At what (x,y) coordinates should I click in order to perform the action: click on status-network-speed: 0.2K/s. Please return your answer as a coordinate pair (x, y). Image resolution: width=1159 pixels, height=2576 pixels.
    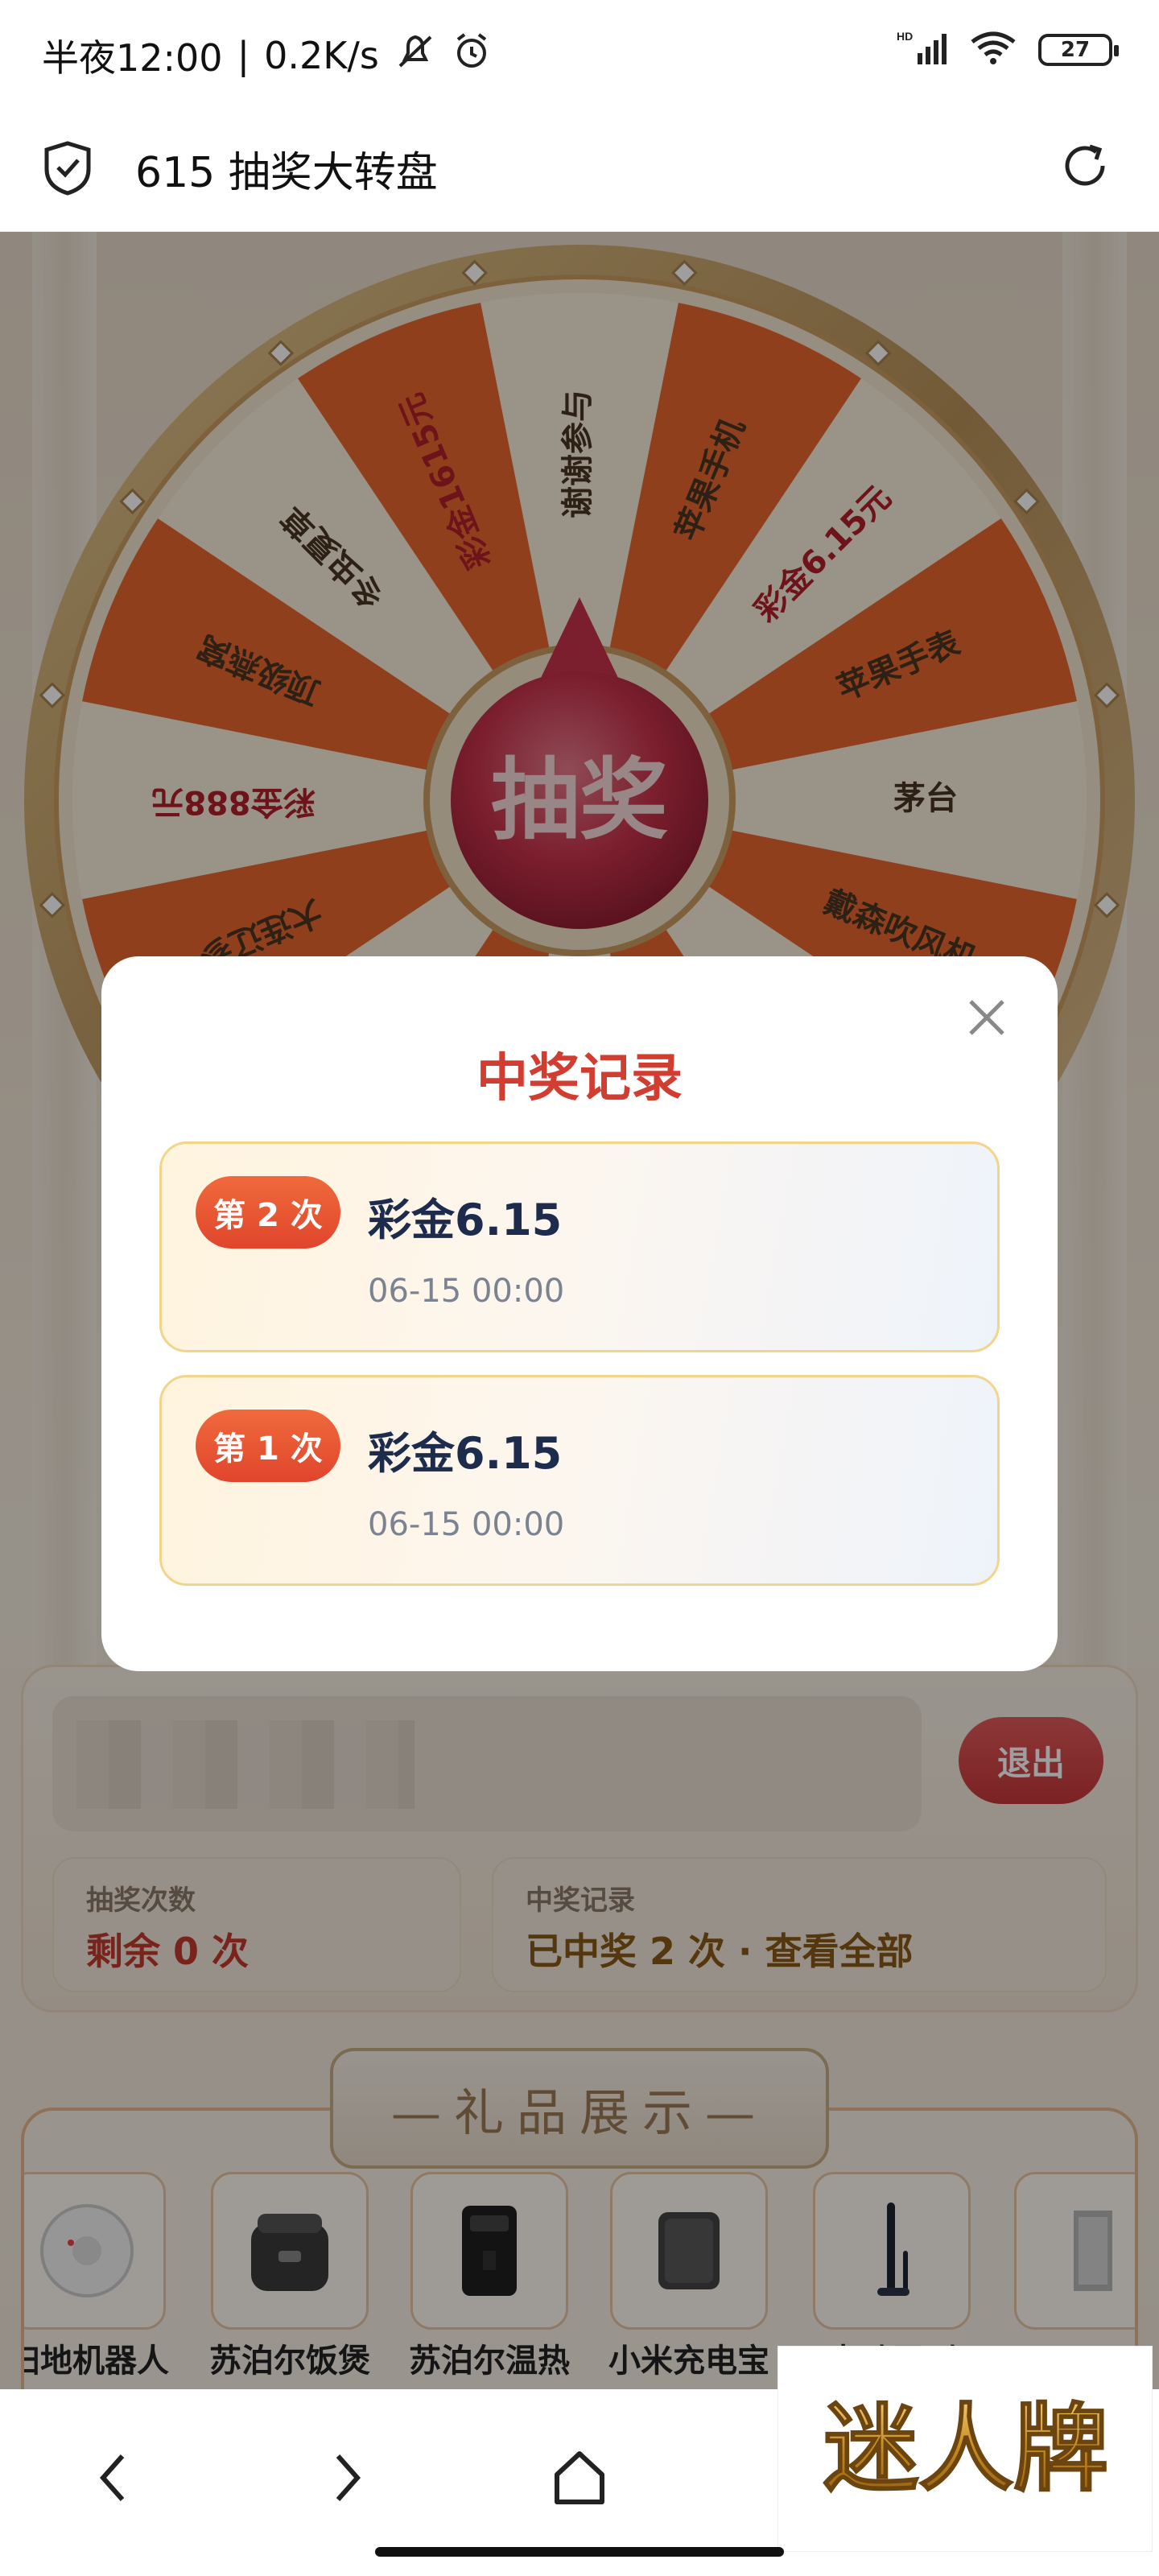
    Looking at the image, I should click on (321, 55).